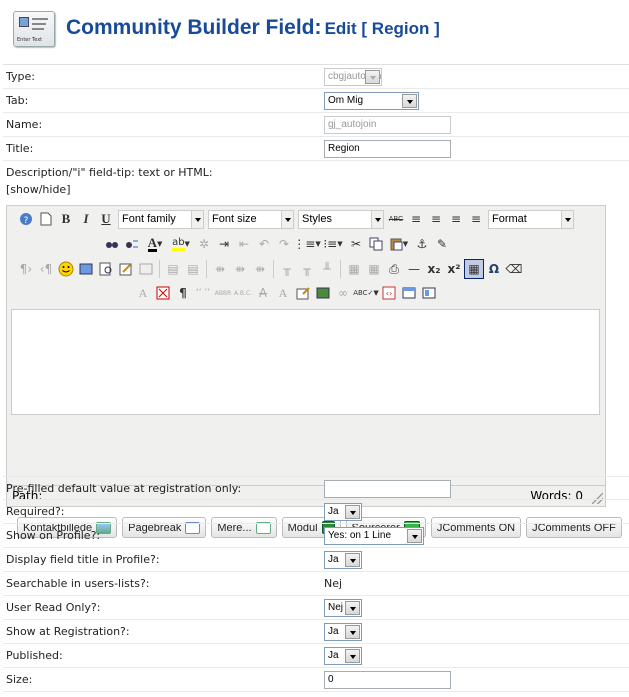 Image resolution: width=629 pixels, height=697 pixels. Describe the element at coordinates (263, 293) in the screenshot. I see `deleted-icon: A` at that location.